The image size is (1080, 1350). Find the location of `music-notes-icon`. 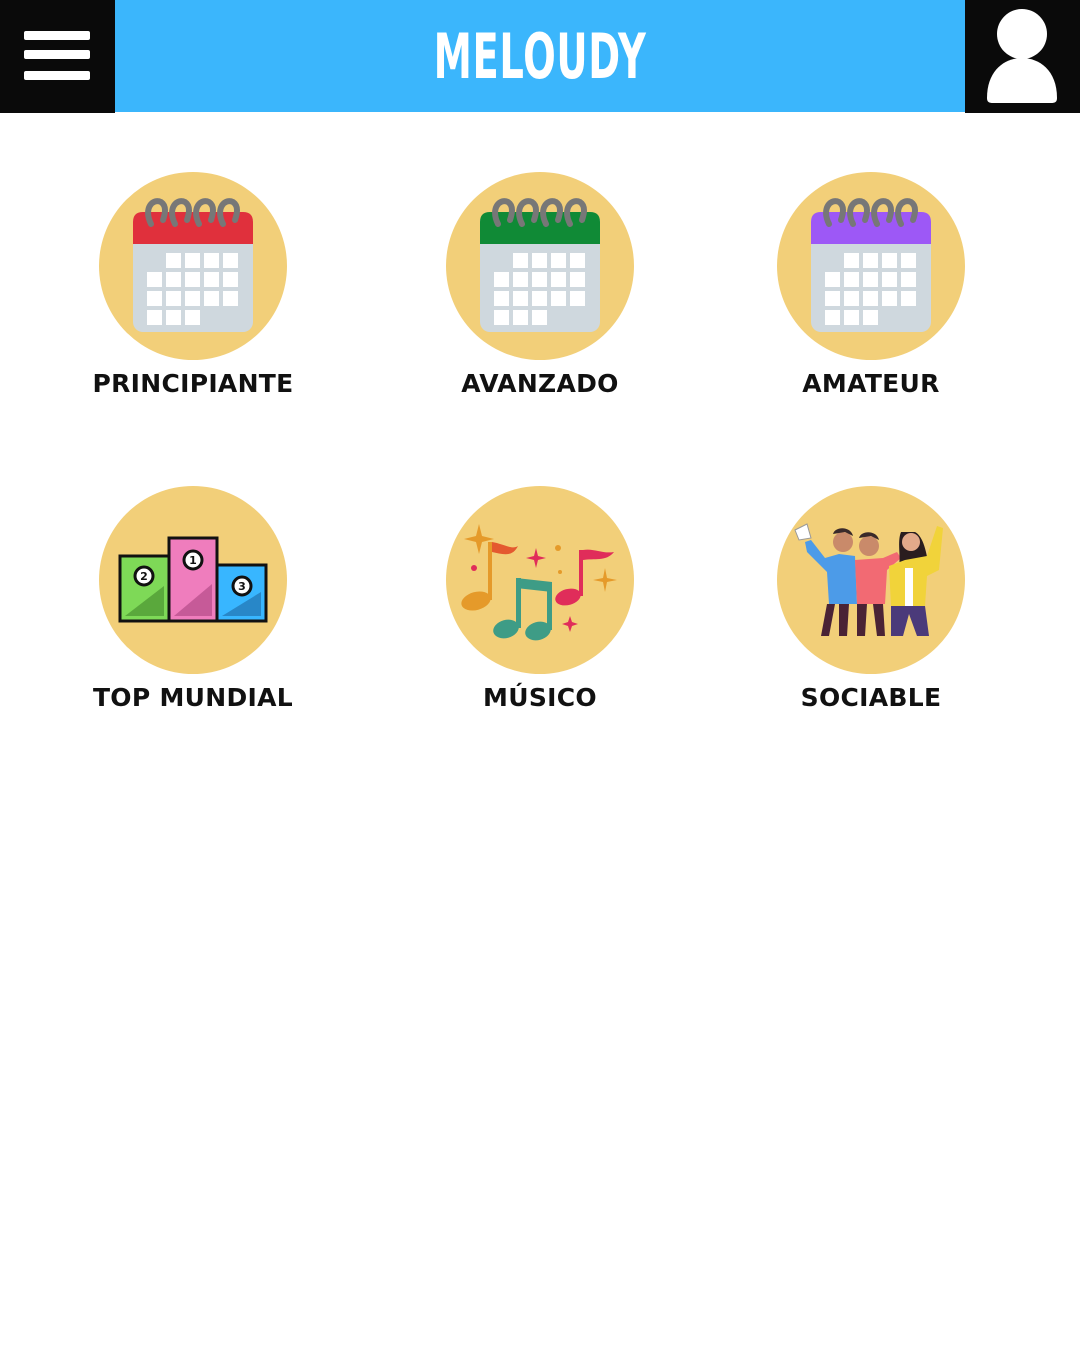

music-notes-icon is located at coordinates (539, 582).